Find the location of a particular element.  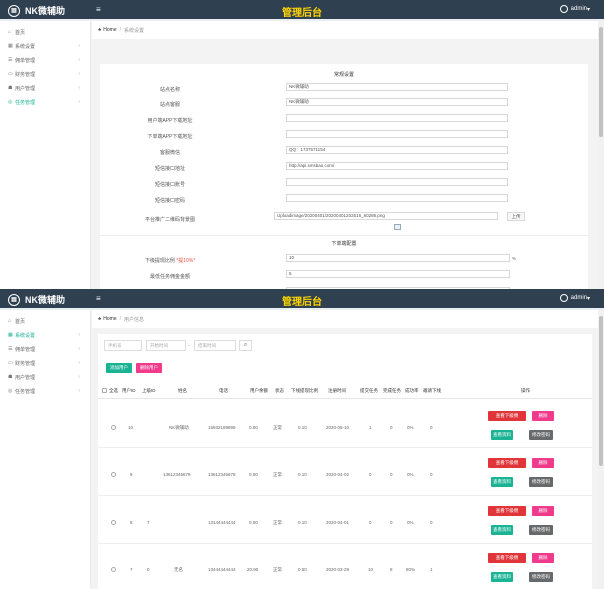

breadcrumb-current: 系统设置 is located at coordinates (134, 30).